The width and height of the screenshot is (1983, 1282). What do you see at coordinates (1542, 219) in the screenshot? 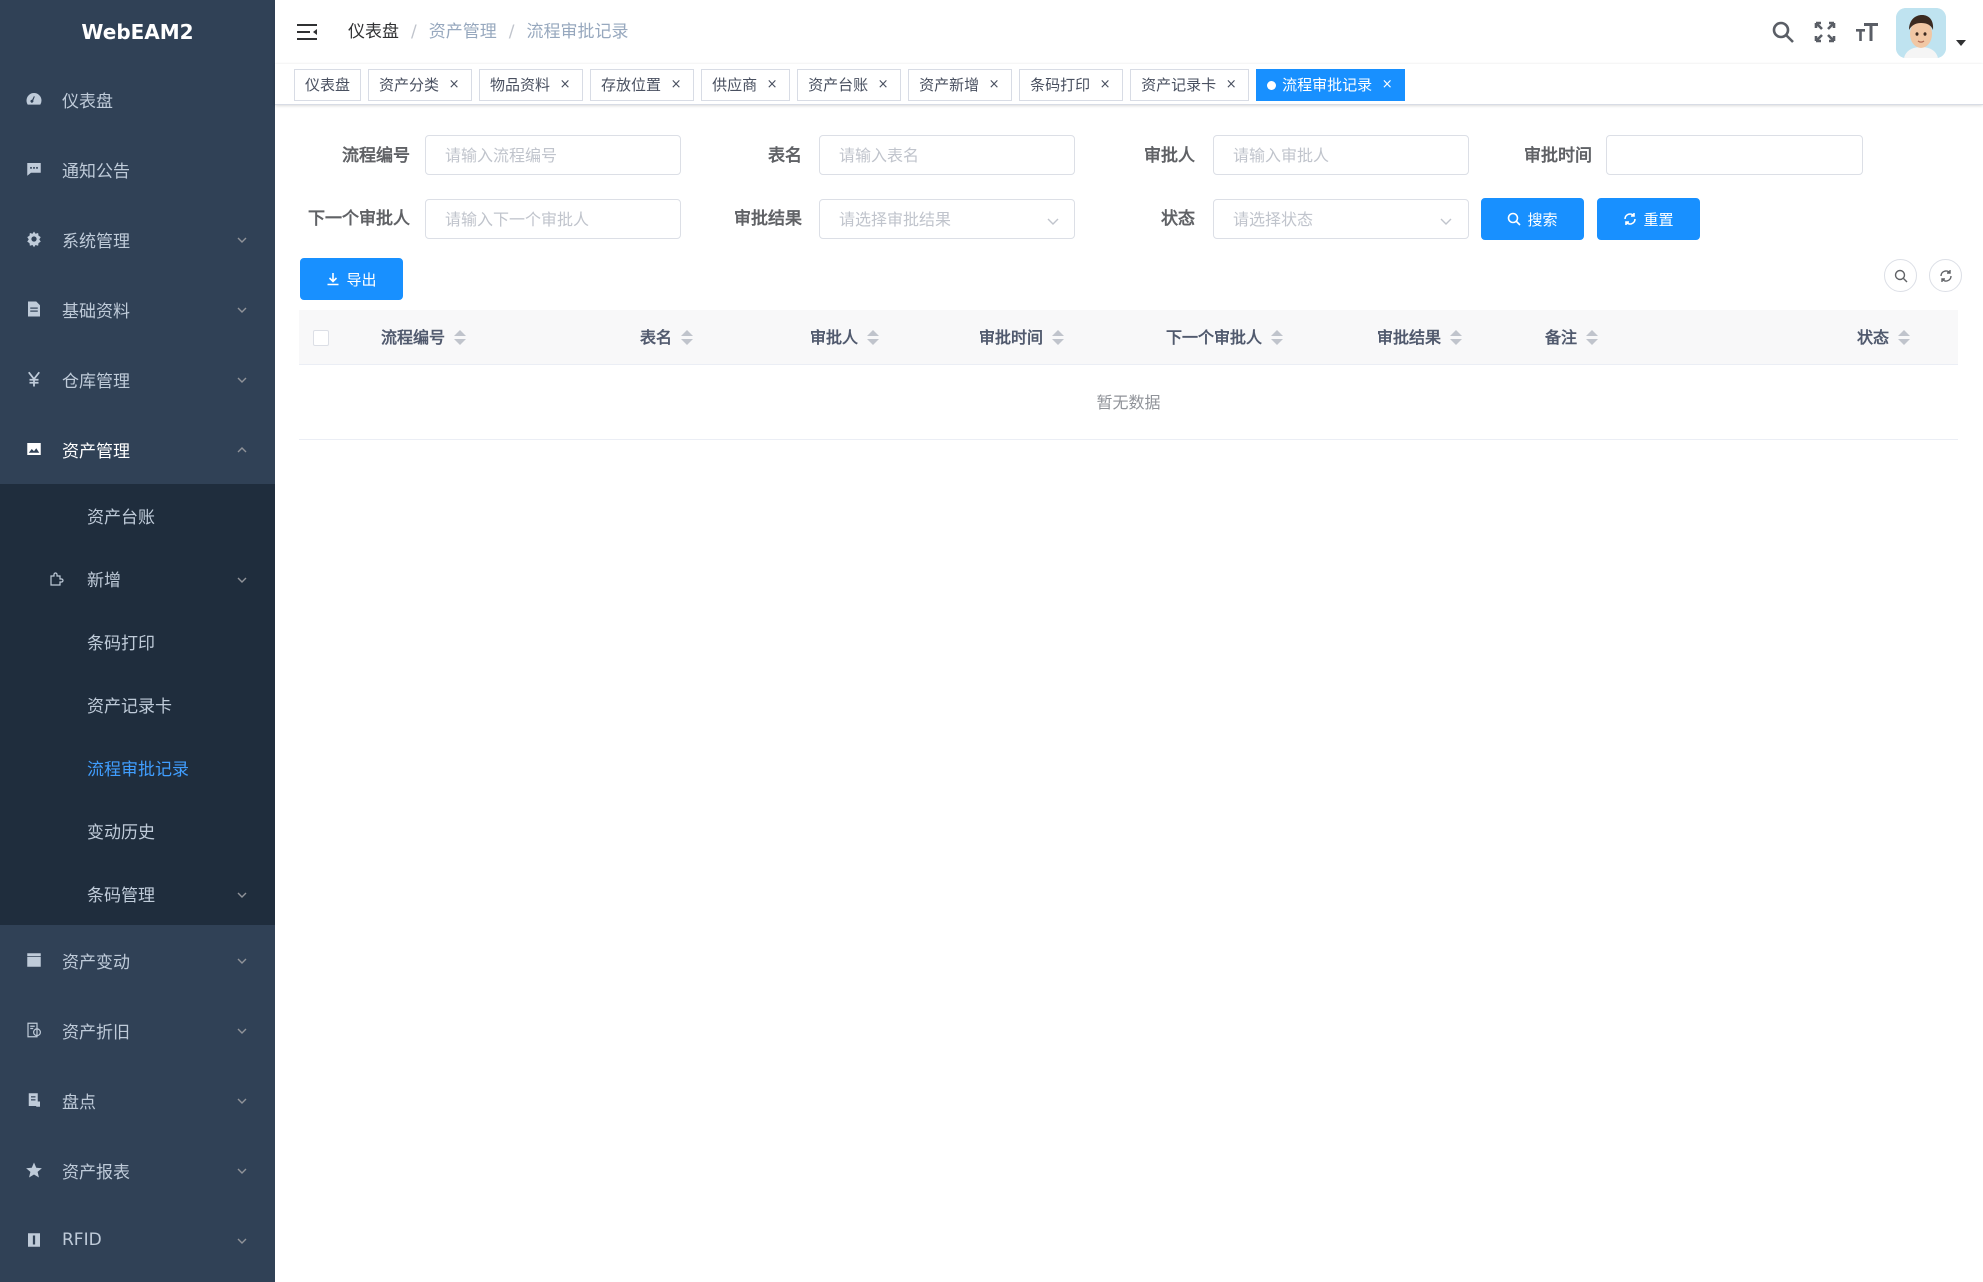
I see `search-button-label: 搜索` at bounding box center [1542, 219].